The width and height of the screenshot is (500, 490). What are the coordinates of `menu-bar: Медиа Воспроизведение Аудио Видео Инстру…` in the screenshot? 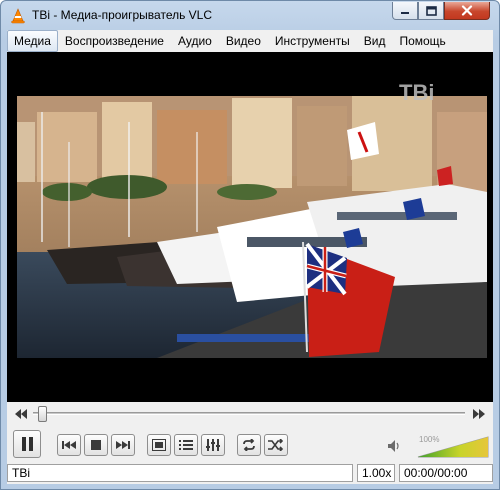 It's located at (250, 41).